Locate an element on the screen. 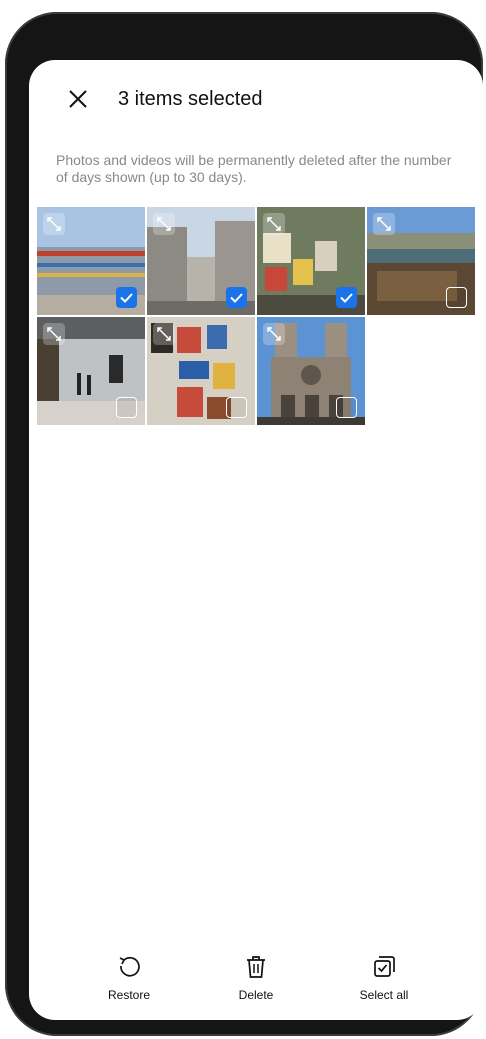 Image resolution: width=486 pixels, height=1039 pixels. trash-icon is located at coordinates (256, 967).